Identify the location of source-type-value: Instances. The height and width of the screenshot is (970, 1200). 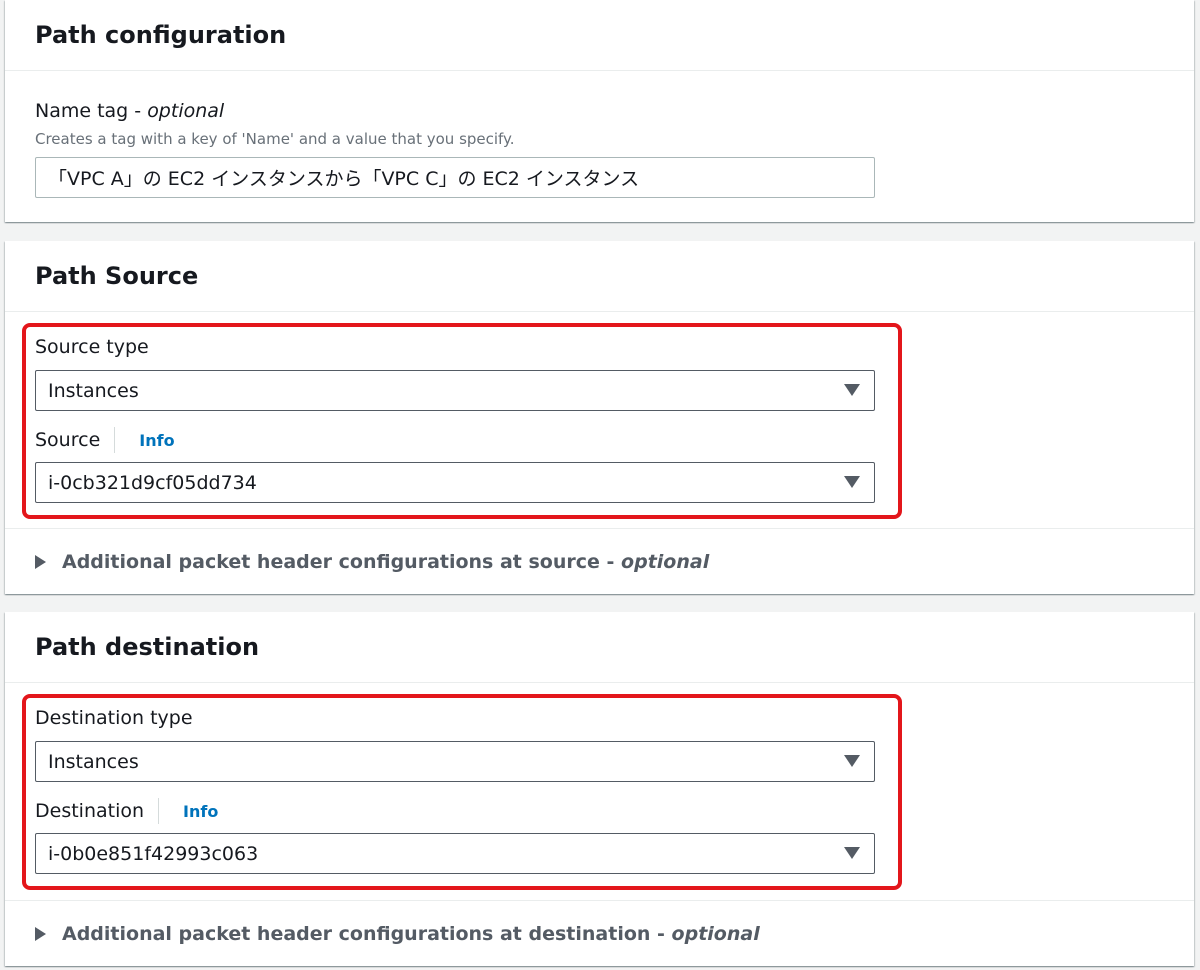
(93, 390).